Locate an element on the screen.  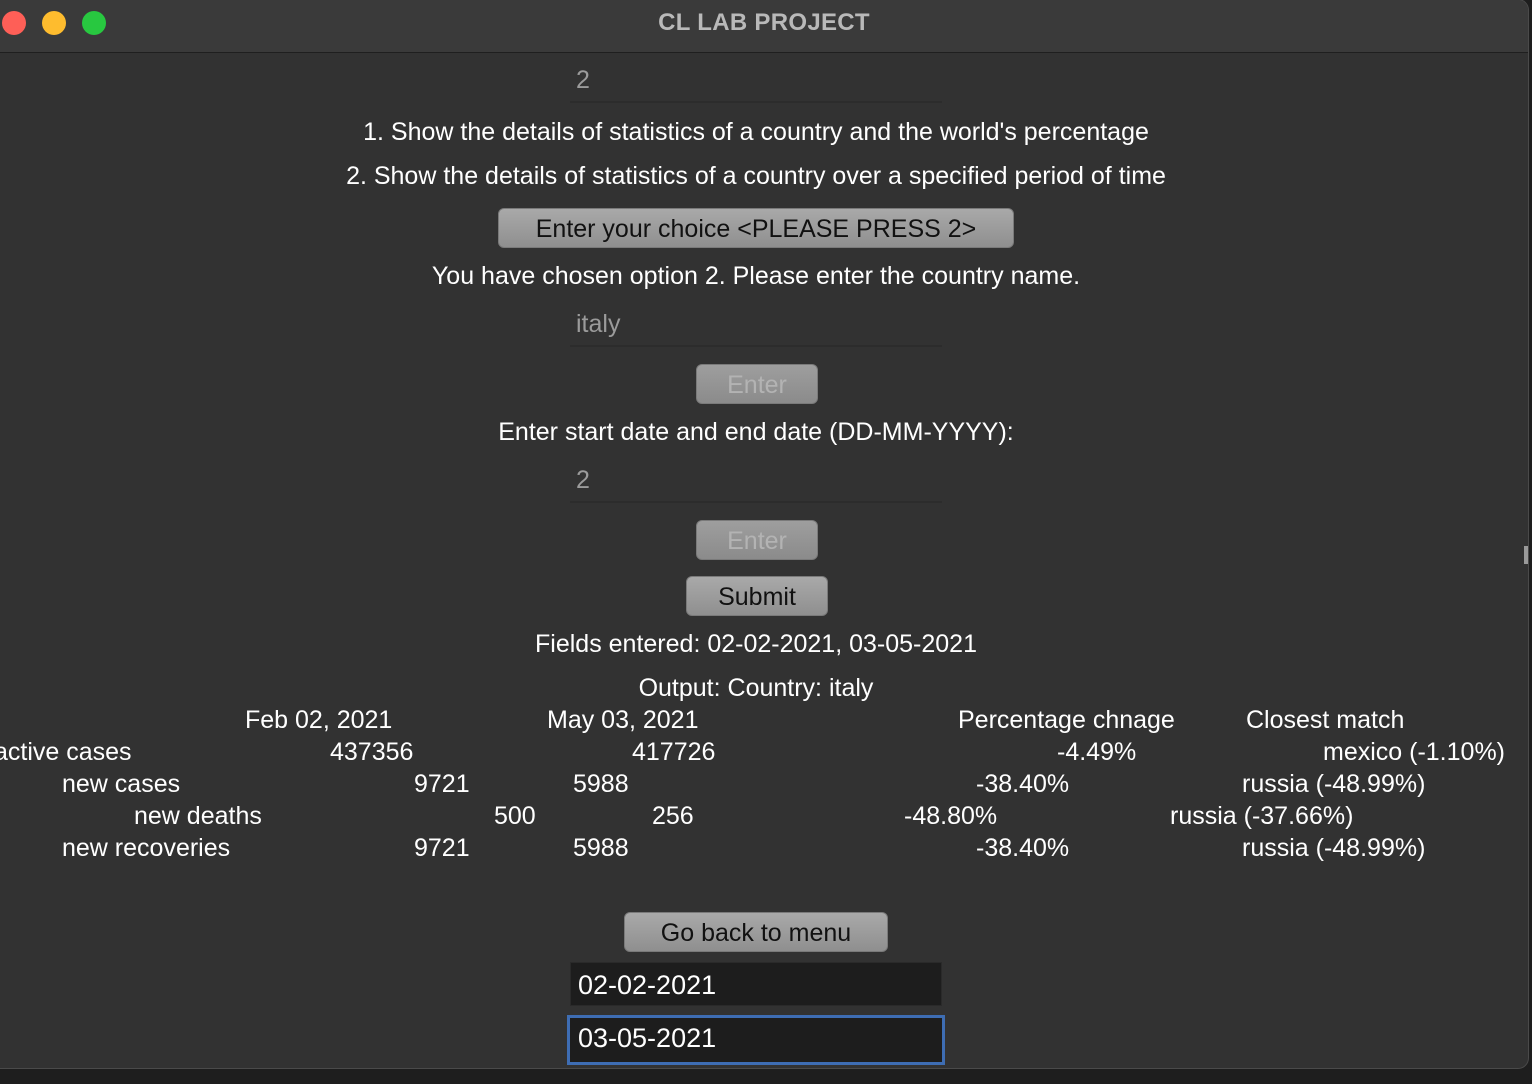
row-end-value: 256 is located at coordinates (673, 816).